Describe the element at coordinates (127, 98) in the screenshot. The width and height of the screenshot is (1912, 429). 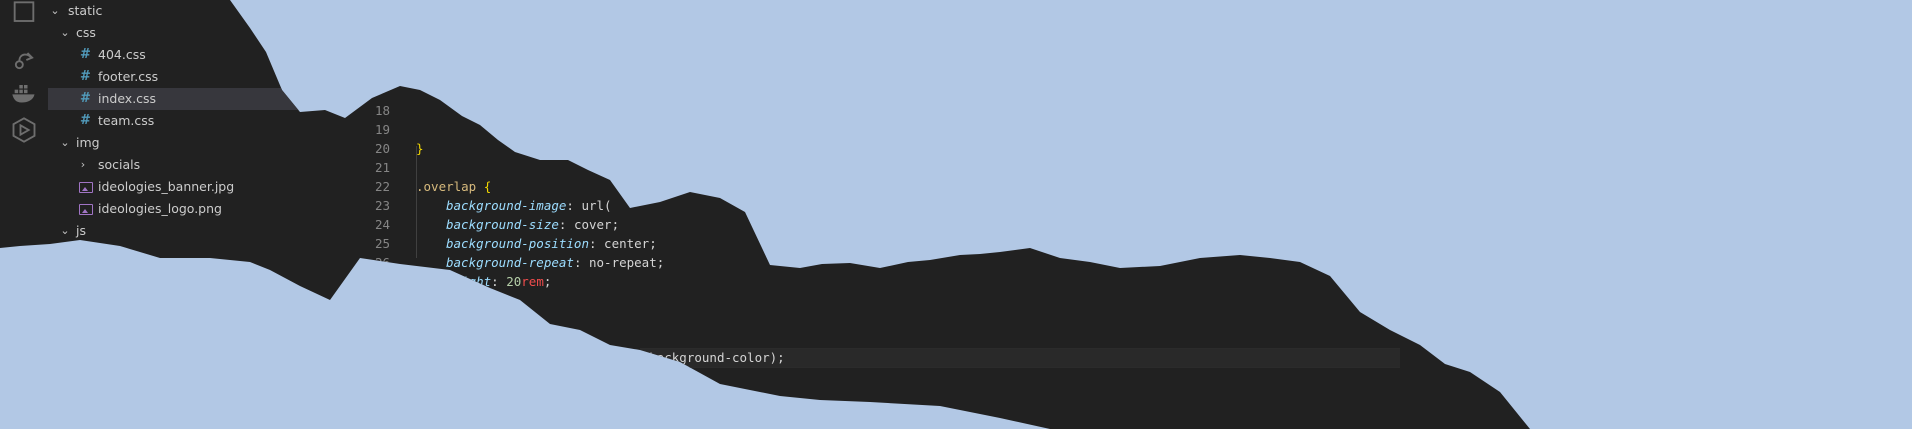
I see `tree-item-label: index.css` at that location.